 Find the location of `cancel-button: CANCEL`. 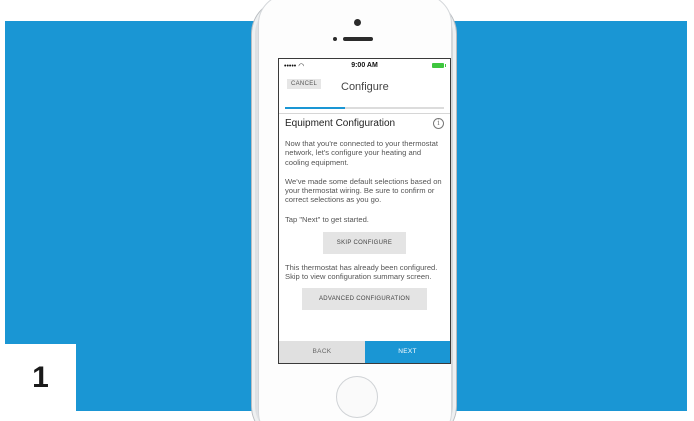

cancel-button: CANCEL is located at coordinates (304, 84).